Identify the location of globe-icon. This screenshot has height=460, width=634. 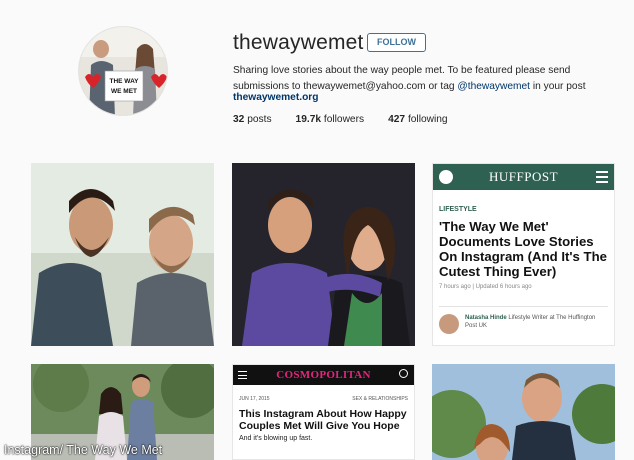
(446, 177).